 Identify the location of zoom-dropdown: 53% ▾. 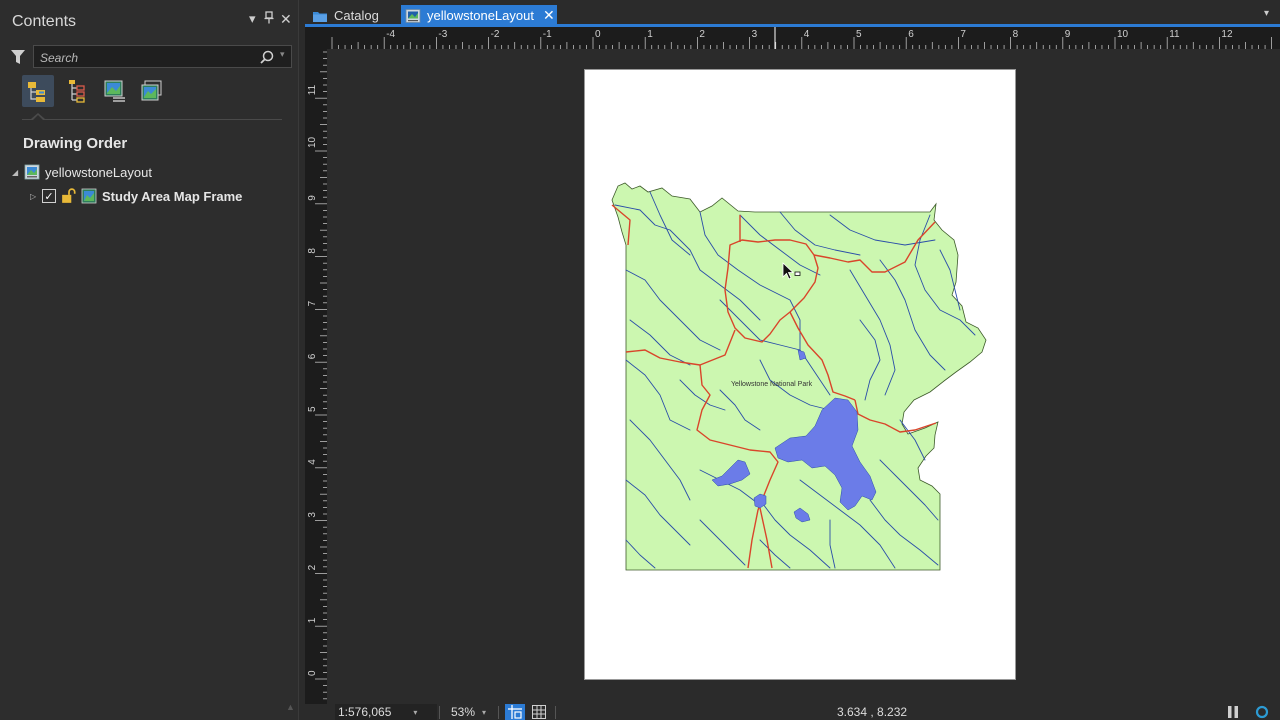
(474, 712).